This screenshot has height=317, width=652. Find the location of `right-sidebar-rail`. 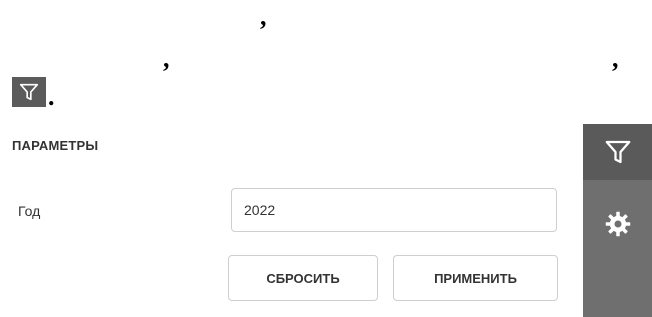

right-sidebar-rail is located at coordinates (617, 220).